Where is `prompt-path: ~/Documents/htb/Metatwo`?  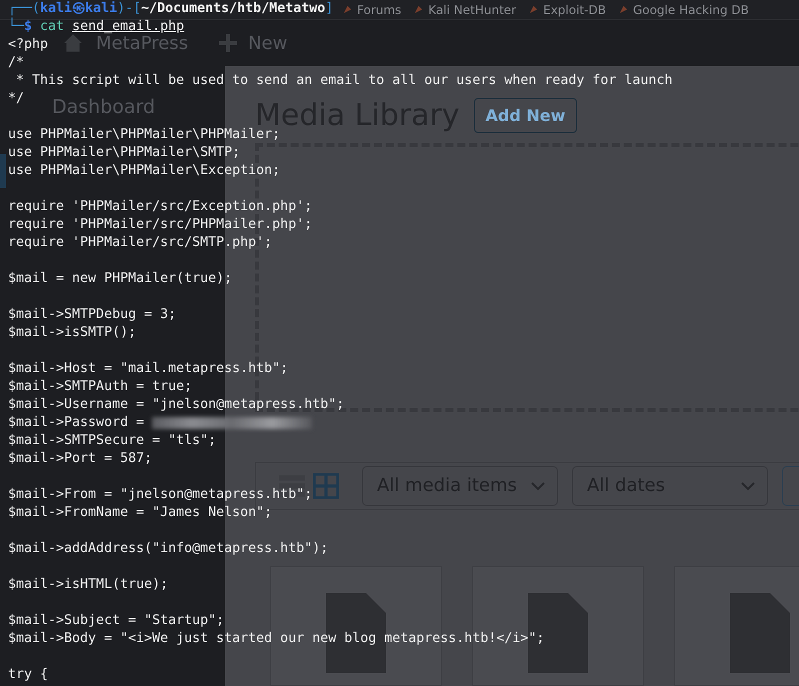
prompt-path: ~/Documents/htb/Metatwo is located at coordinates (233, 9).